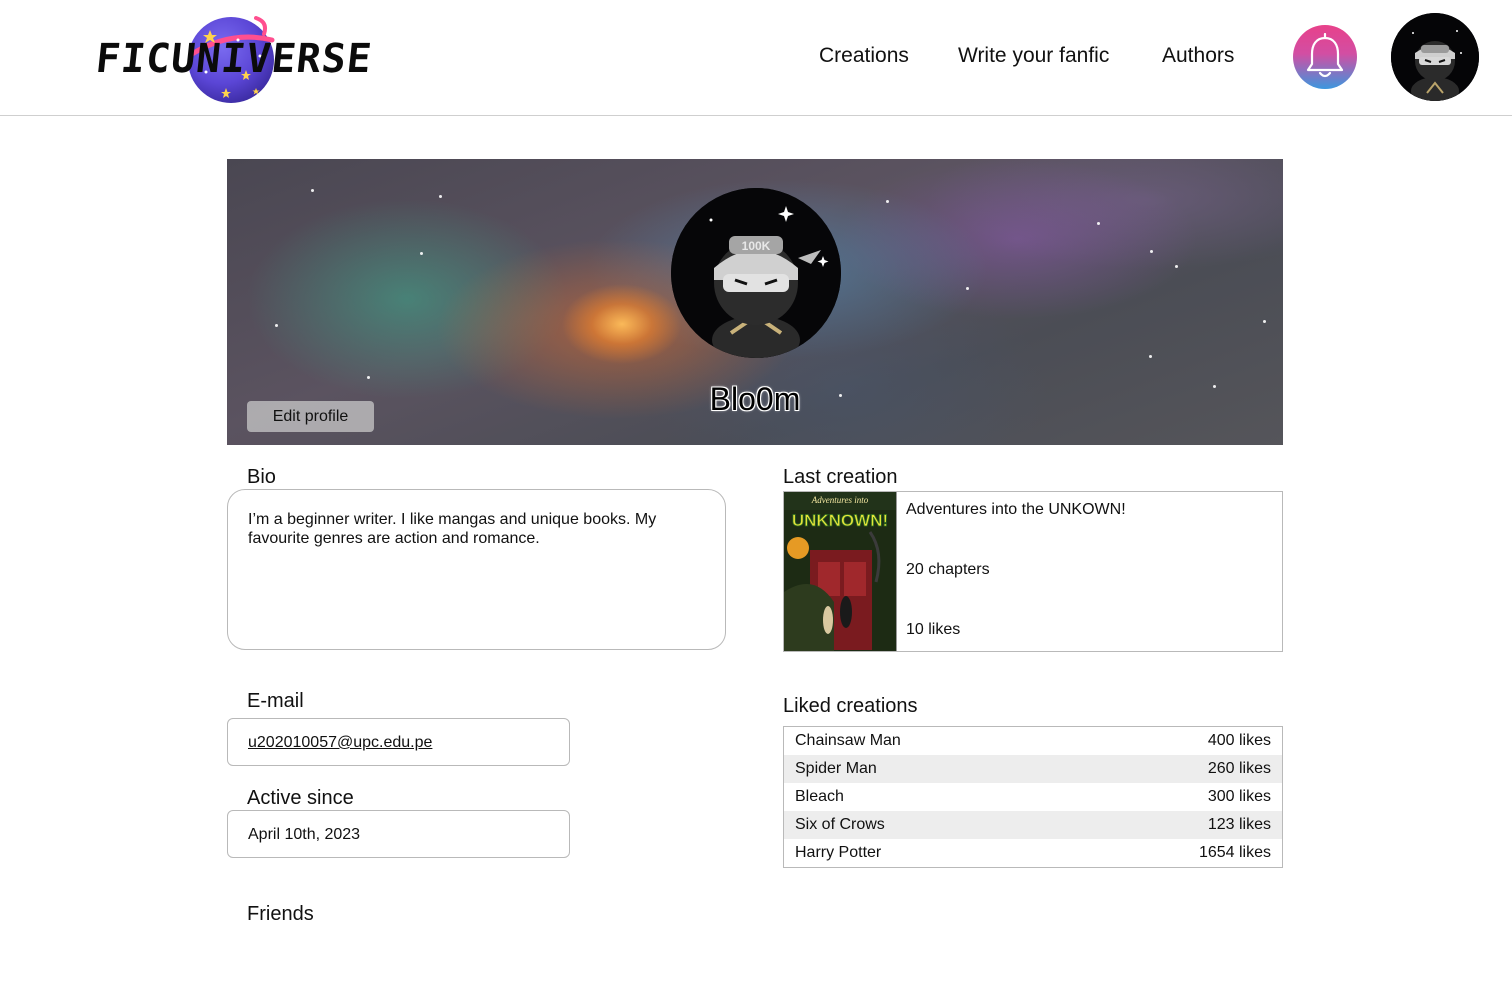 The width and height of the screenshot is (1512, 982). Describe the element at coordinates (840, 520) in the screenshot. I see `cover-title-text: UNKNOWN!` at that location.